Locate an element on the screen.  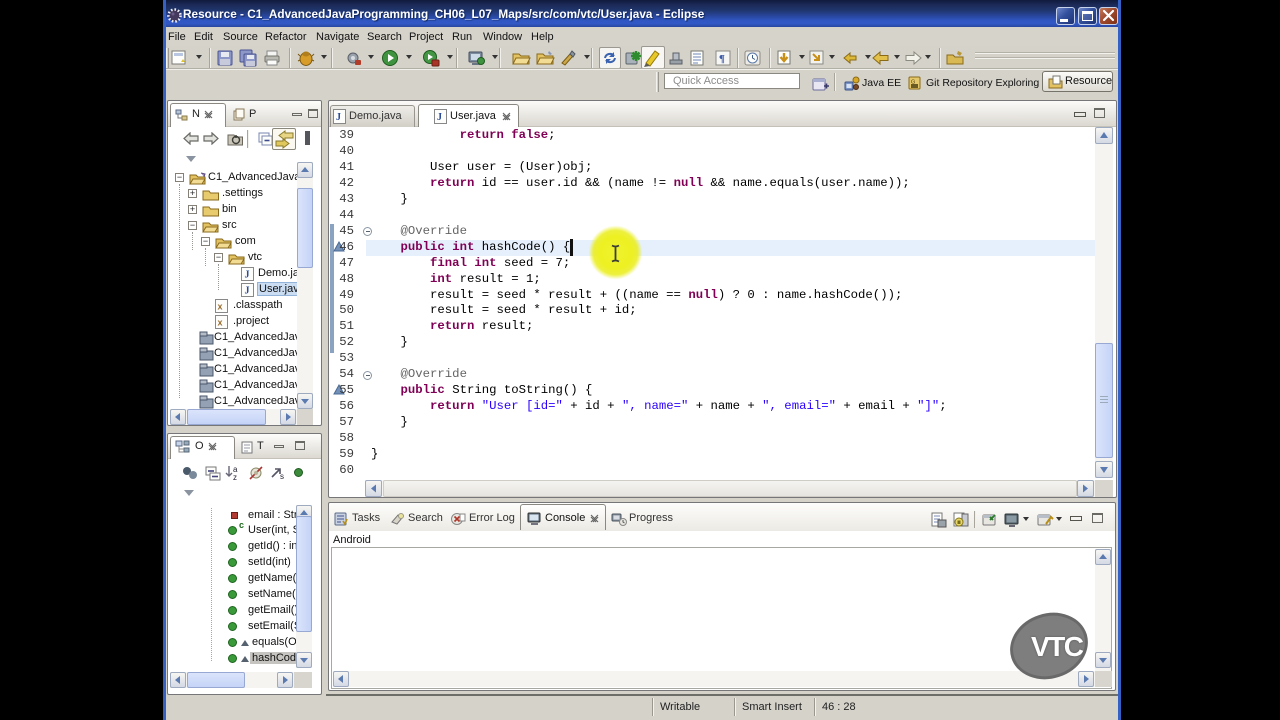
svg-text: z is located at coordinates (235, 477).